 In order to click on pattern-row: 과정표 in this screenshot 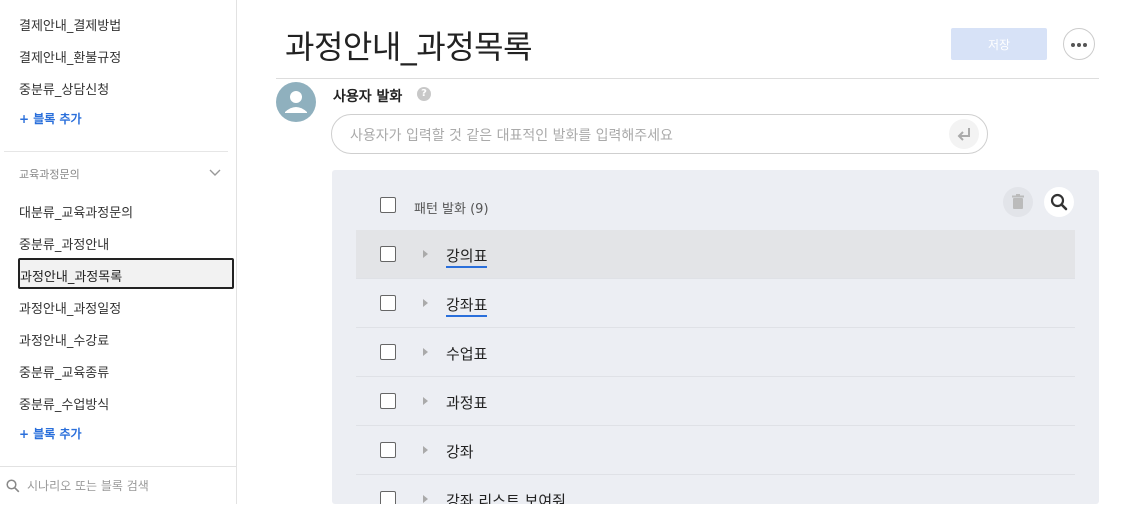, I will do `click(715, 401)`.